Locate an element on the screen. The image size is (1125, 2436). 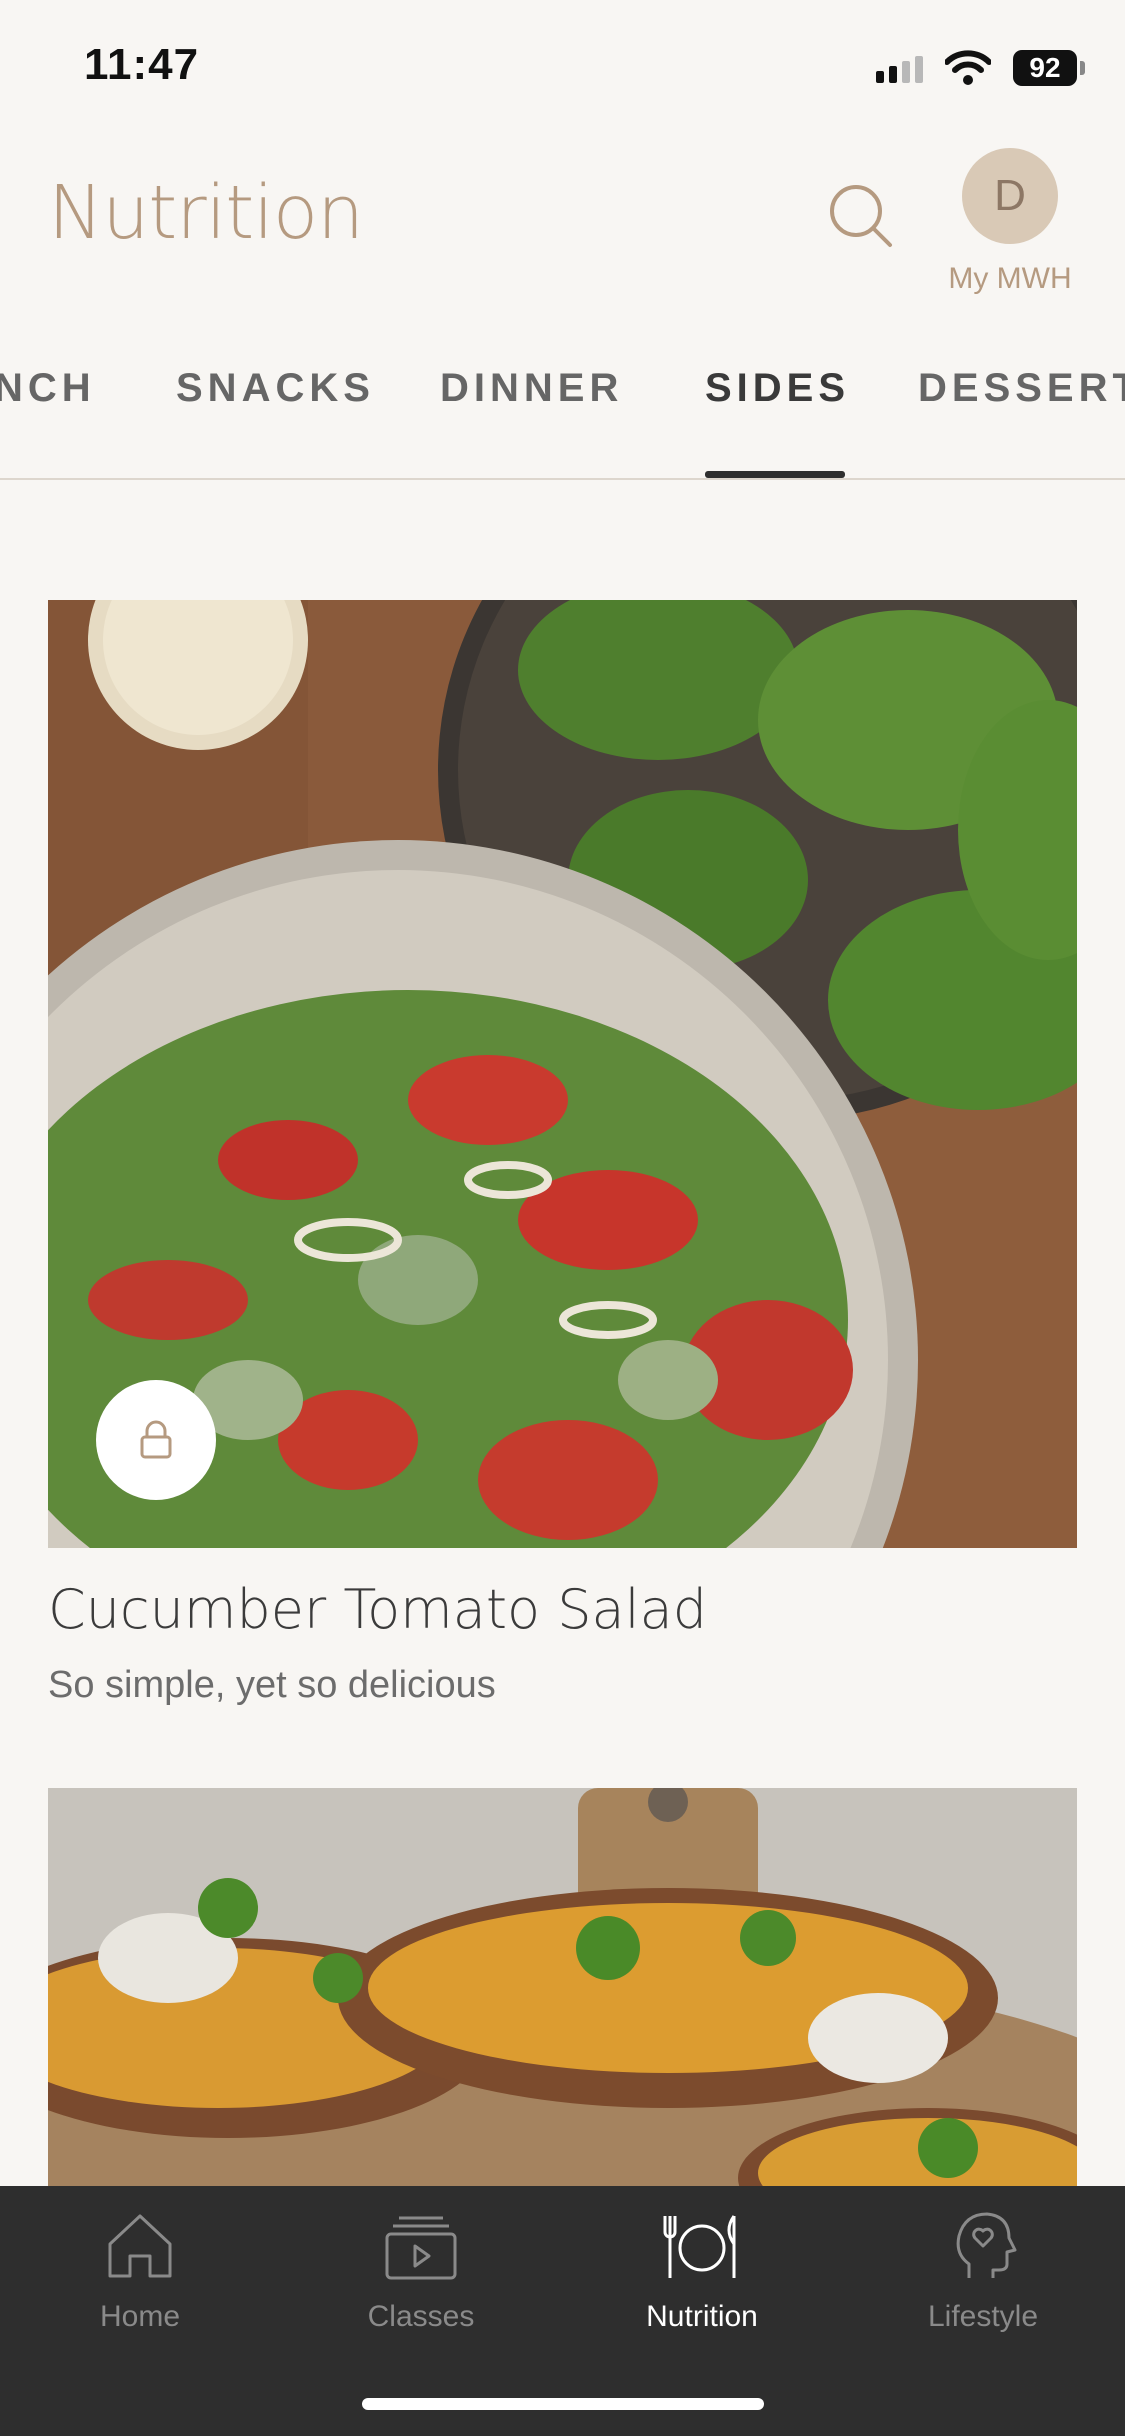
tab-lunch: NCH is located at coordinates (48, 388).